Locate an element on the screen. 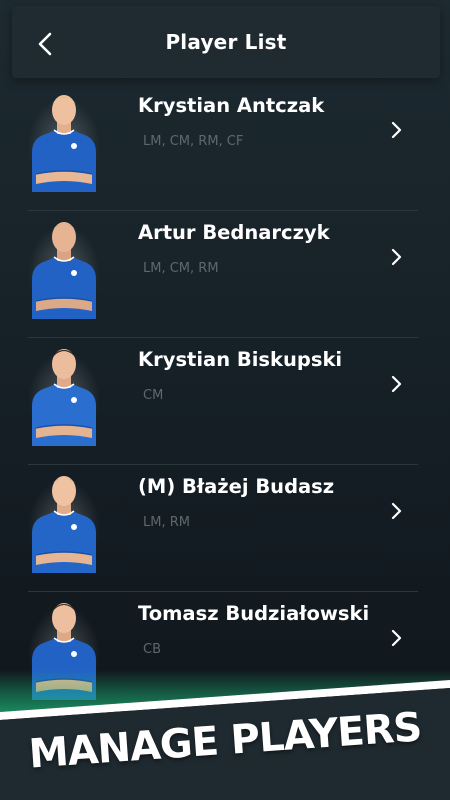  page-title: Player List is located at coordinates (226, 42).